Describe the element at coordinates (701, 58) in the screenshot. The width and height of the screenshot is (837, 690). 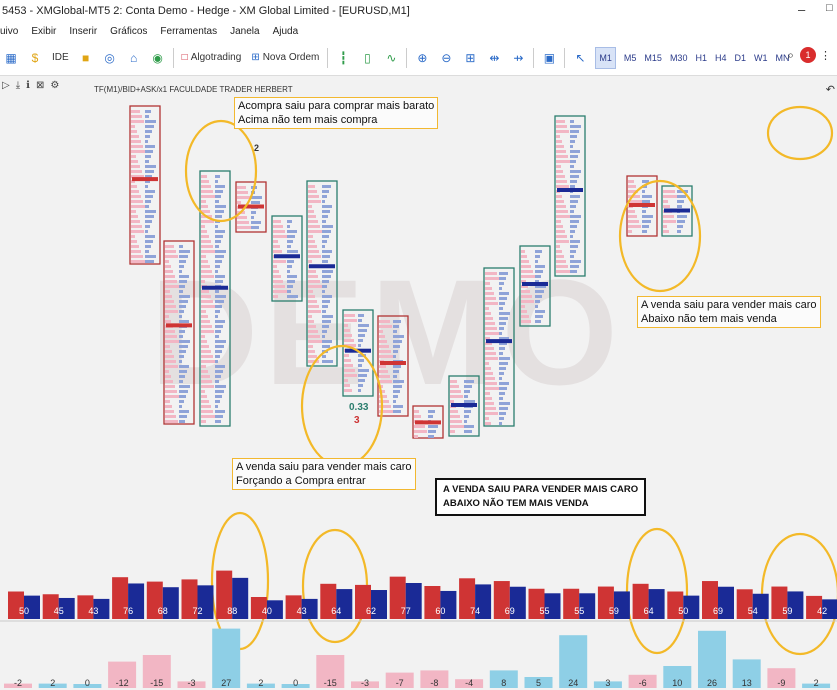
I see `timeframe-h1: H1` at that location.